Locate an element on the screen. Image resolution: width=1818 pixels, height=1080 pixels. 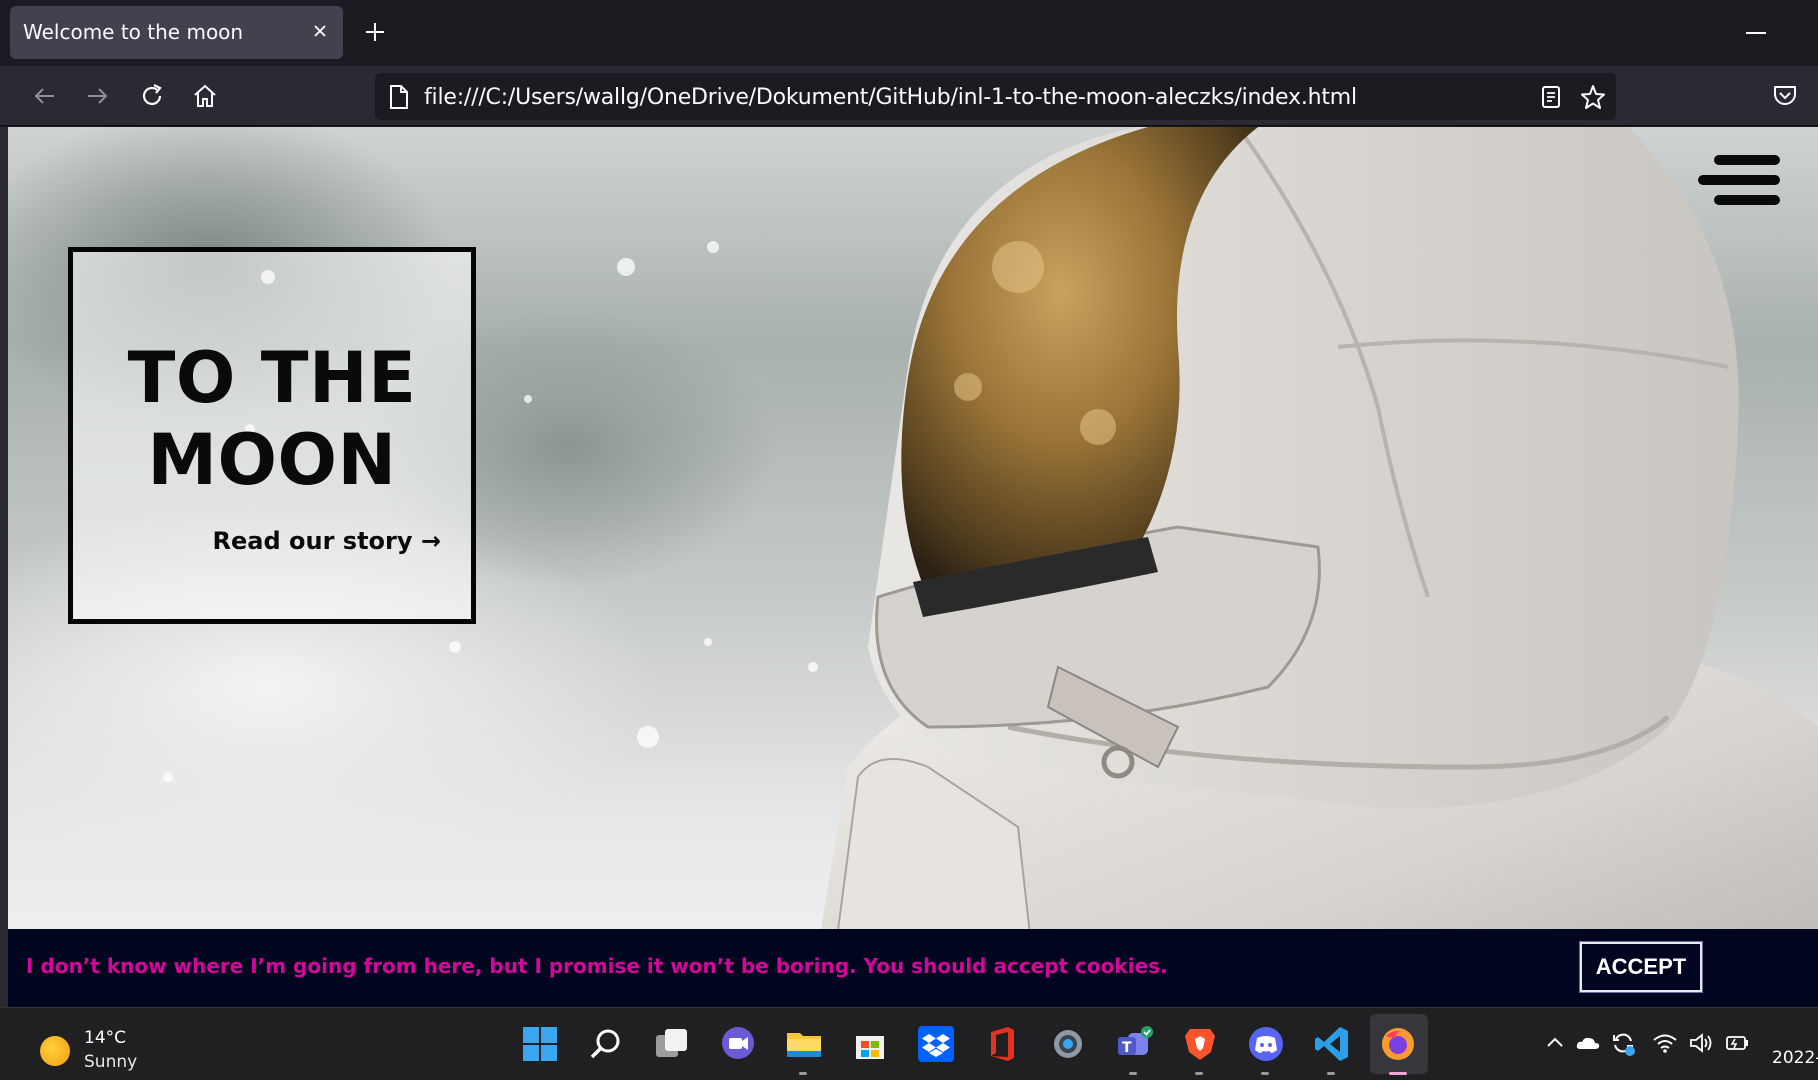
read-our-story-link: Read our story → is located at coordinates (257, 541).